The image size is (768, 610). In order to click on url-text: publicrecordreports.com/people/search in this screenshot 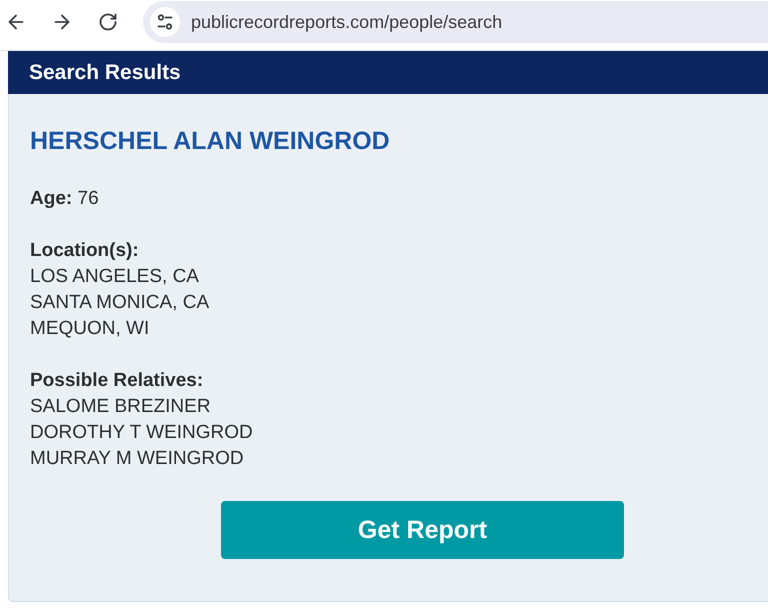, I will do `click(346, 22)`.